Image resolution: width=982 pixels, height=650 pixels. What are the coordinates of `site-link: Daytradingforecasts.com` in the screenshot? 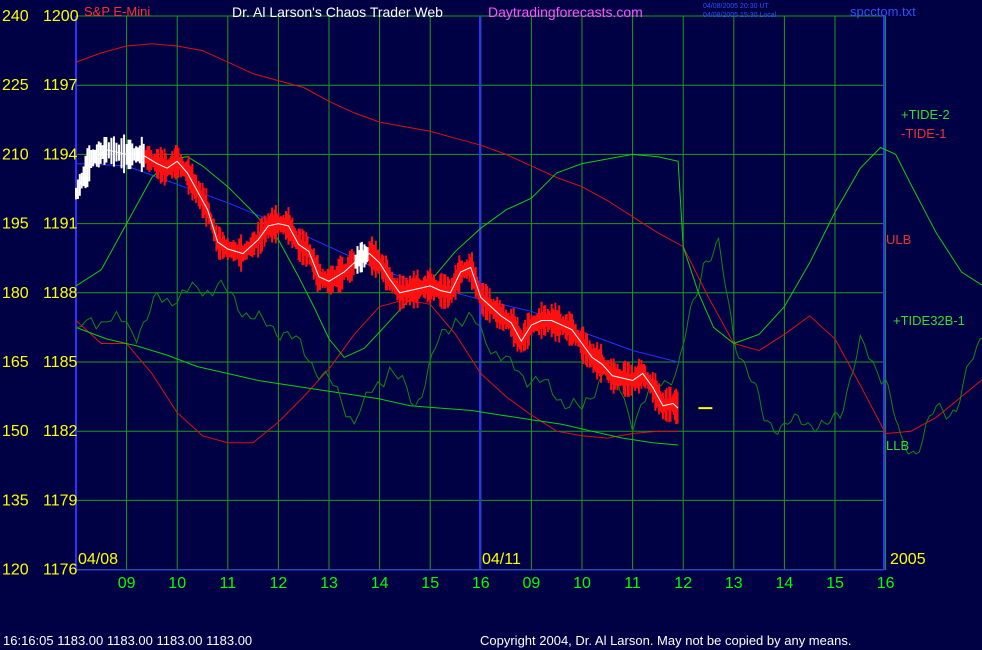 It's located at (565, 12).